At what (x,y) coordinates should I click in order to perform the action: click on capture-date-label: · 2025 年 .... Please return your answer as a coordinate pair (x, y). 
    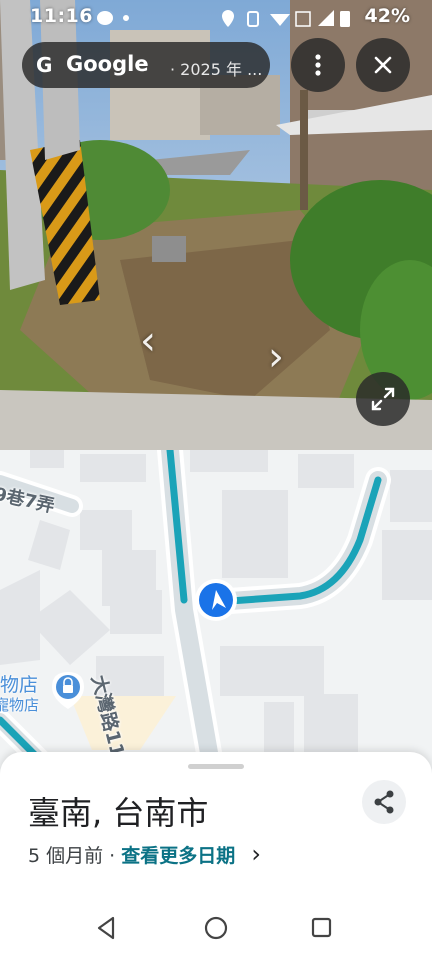
    Looking at the image, I should click on (216, 69).